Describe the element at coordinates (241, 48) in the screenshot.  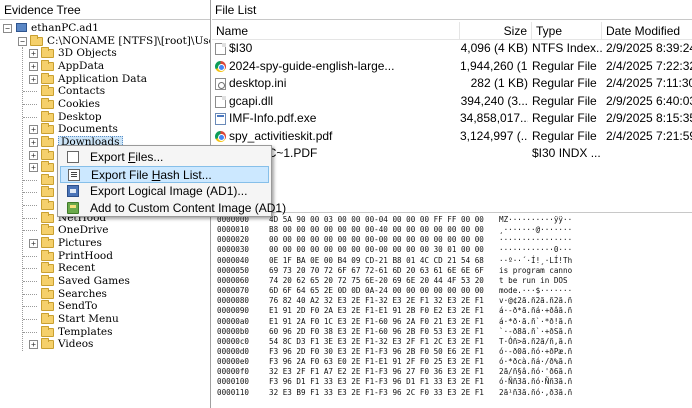
I see `file-name-cell: $I30` at that location.